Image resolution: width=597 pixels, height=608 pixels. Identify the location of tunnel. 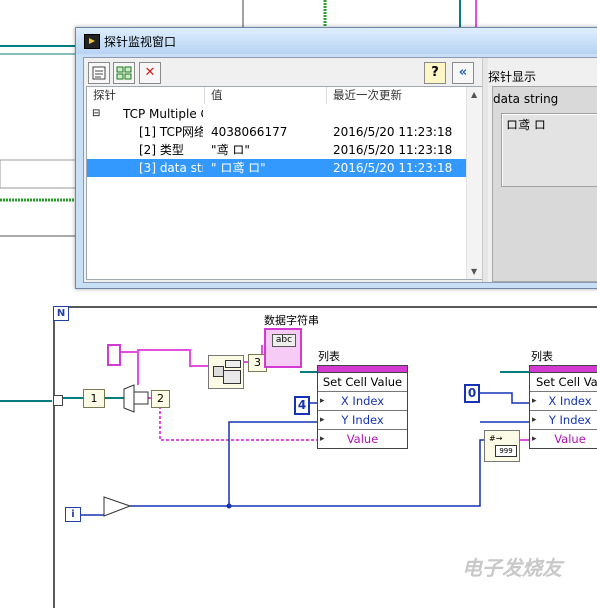
(58, 400).